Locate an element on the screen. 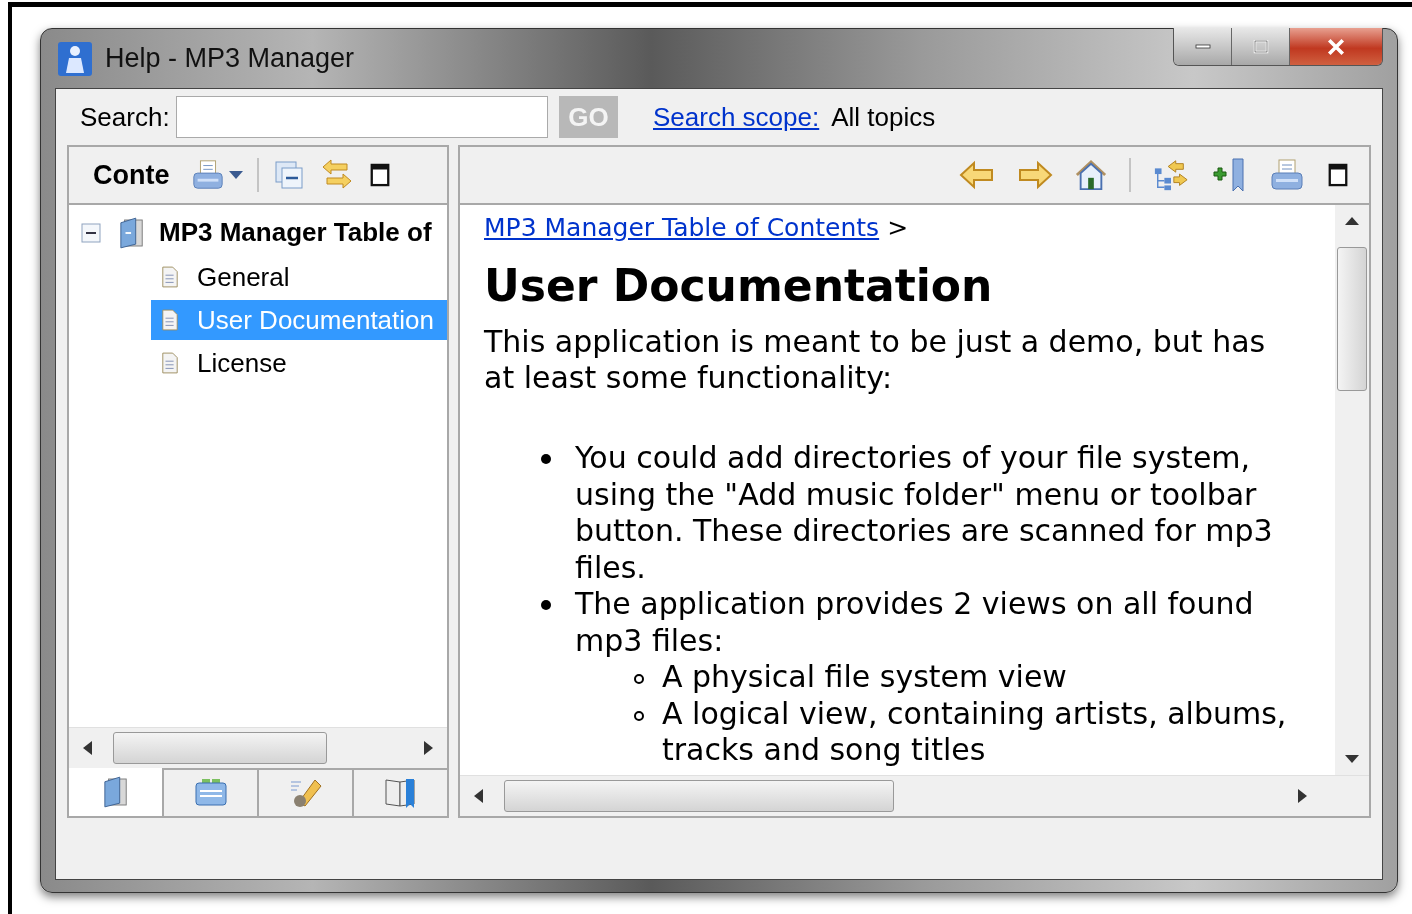 The image size is (1412, 914). minimize-button is located at coordinates (1203, 46).